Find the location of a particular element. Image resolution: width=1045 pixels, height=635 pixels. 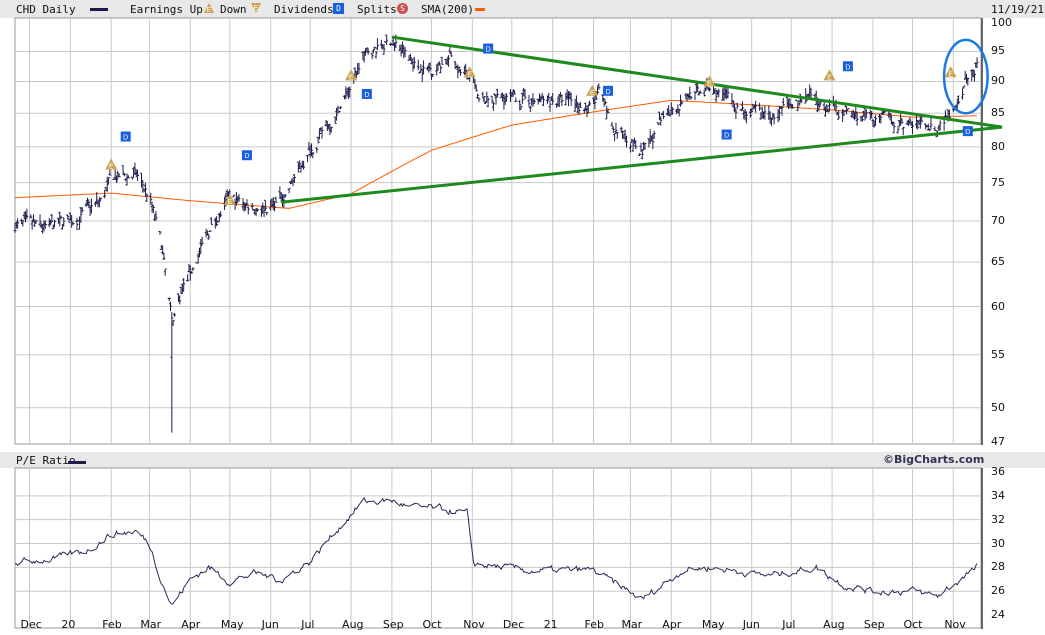

pe-tick-label: 30 is located at coordinates (998, 543).